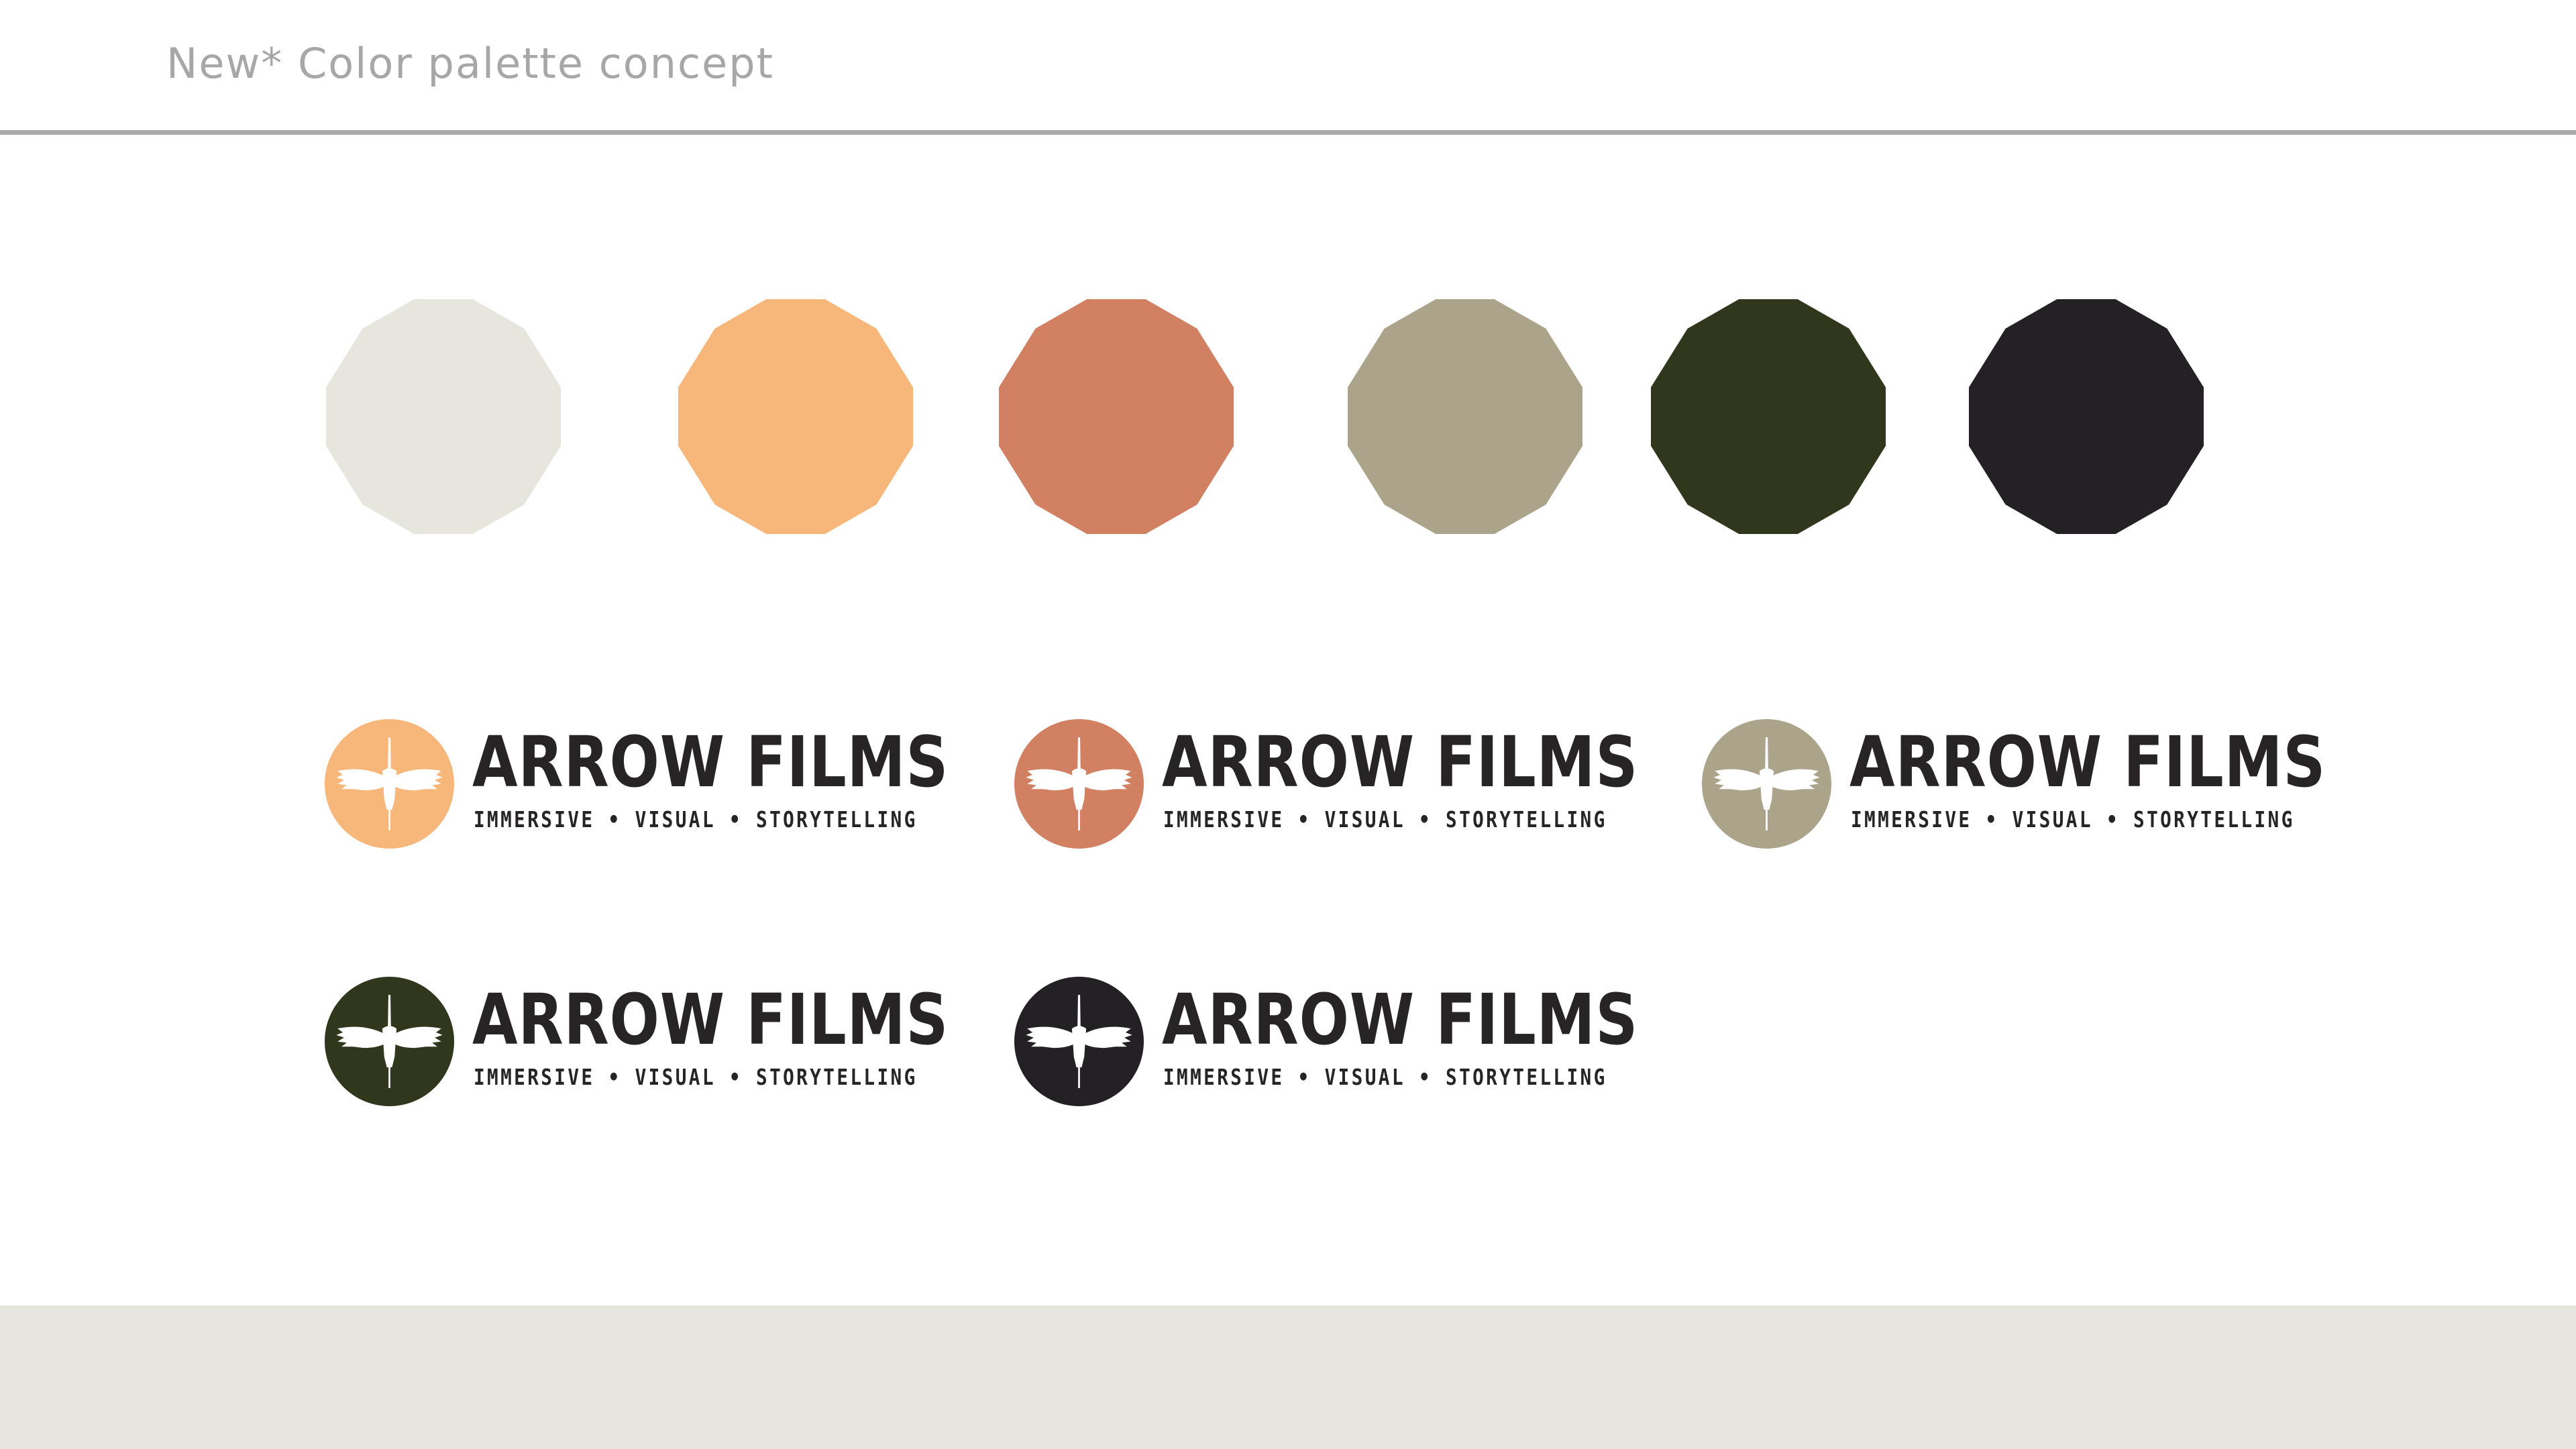 The height and width of the screenshot is (1449, 2576). What do you see at coordinates (1288, 1377) in the screenshot?
I see `footer-band` at bounding box center [1288, 1377].